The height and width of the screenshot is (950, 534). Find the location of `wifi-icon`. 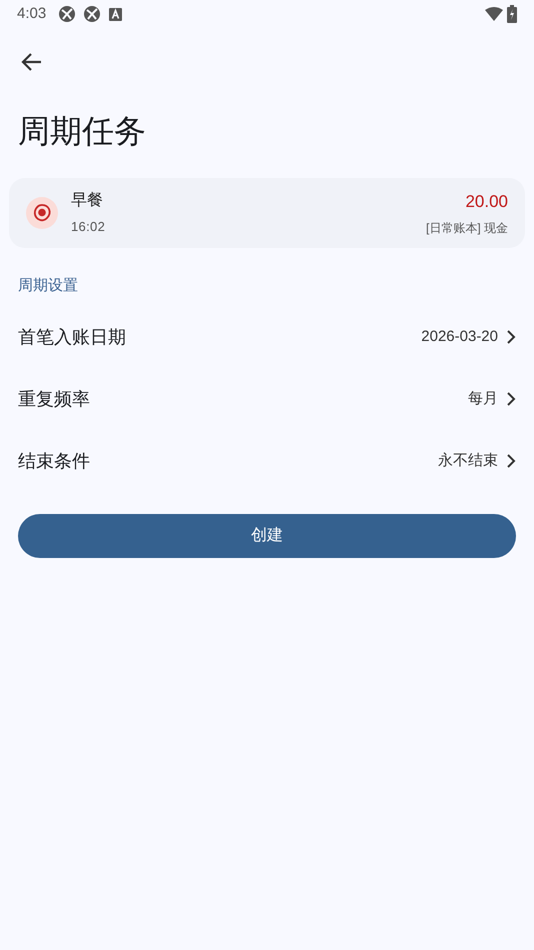

wifi-icon is located at coordinates (494, 14).